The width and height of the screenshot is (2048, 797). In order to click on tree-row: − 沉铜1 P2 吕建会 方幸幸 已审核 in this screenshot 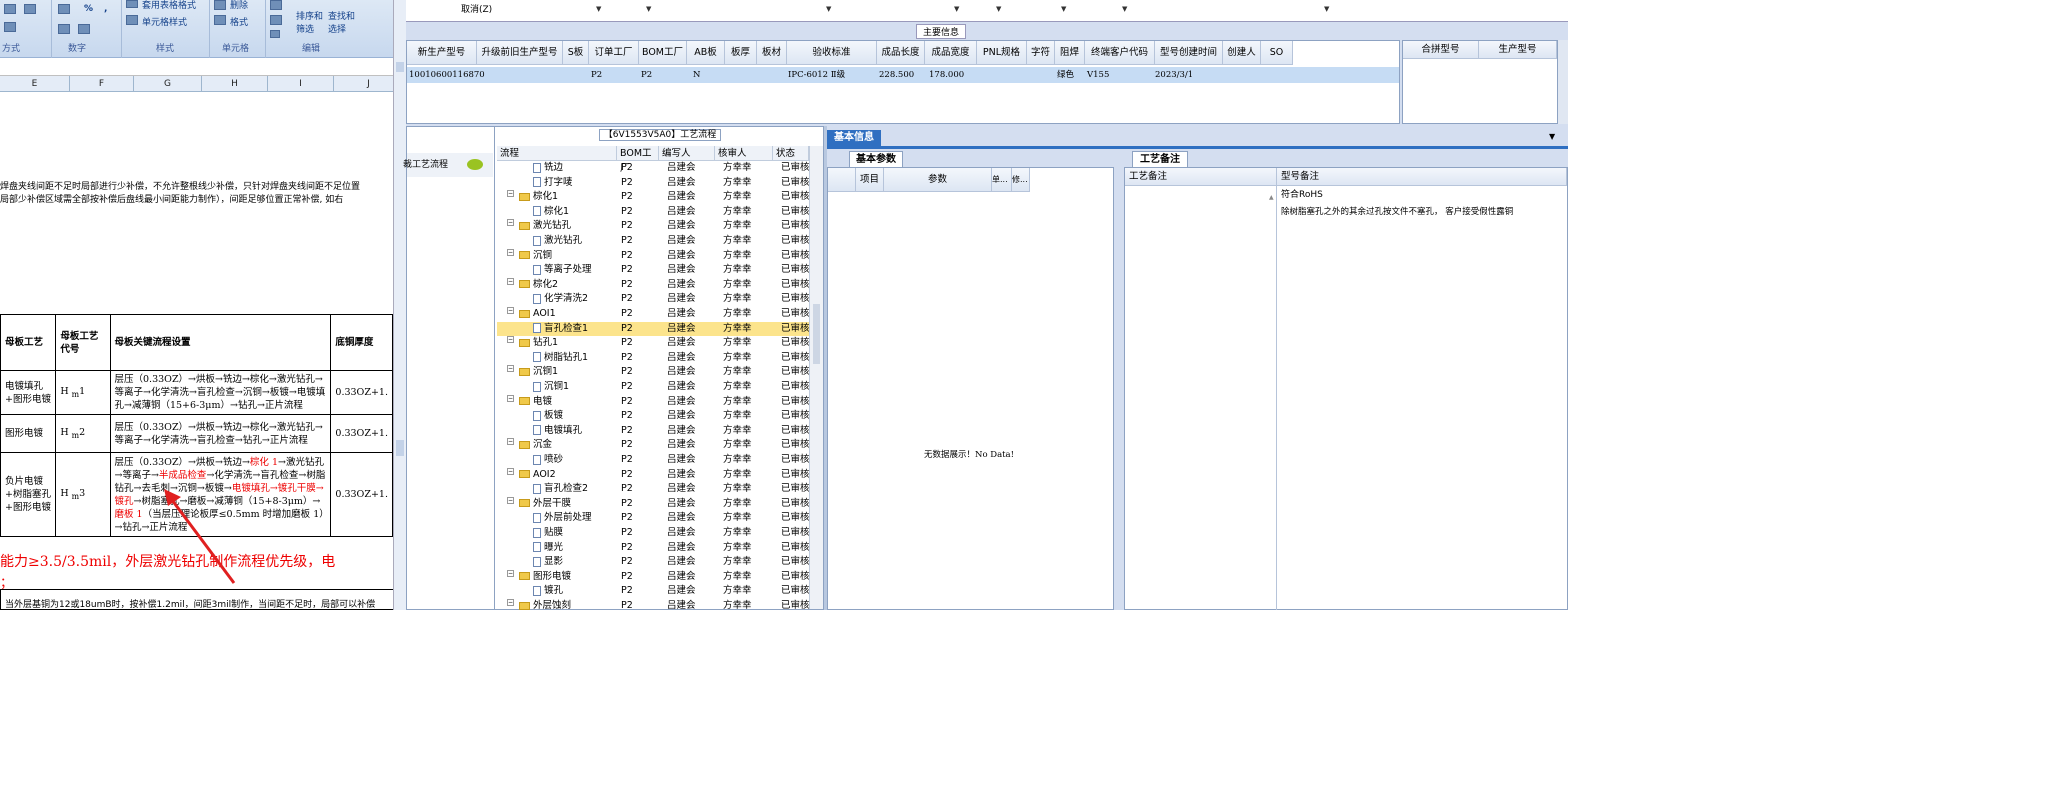, I will do `click(653, 372)`.